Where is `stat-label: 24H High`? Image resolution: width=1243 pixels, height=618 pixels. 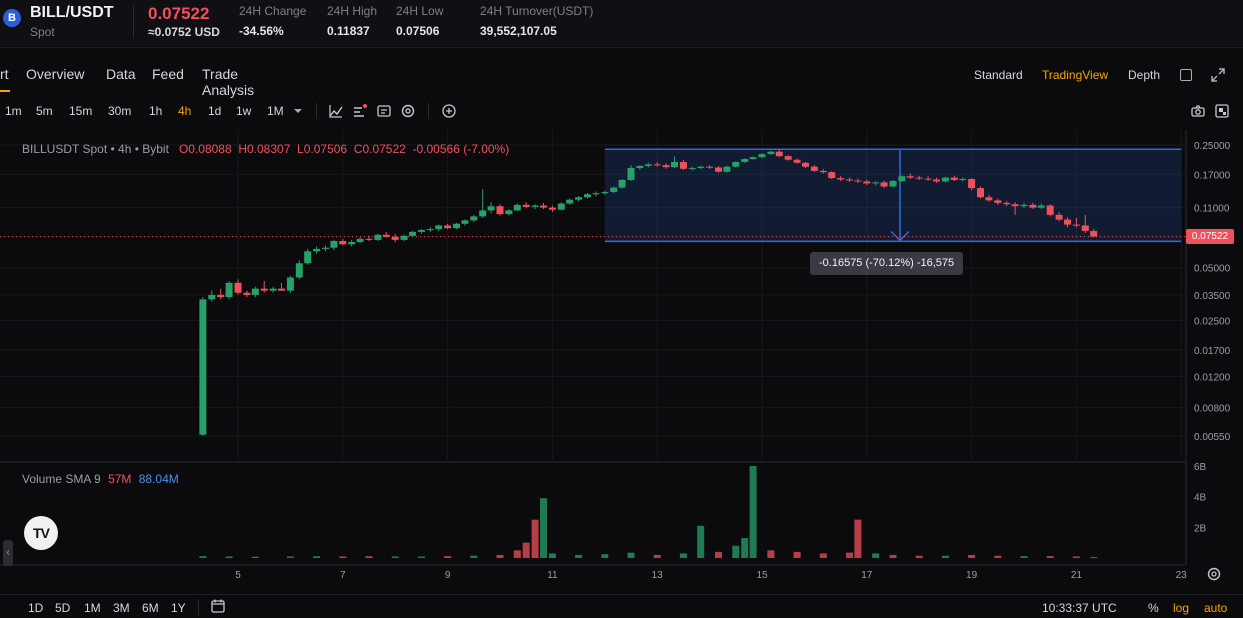
stat-label: 24H High is located at coordinates (352, 11).